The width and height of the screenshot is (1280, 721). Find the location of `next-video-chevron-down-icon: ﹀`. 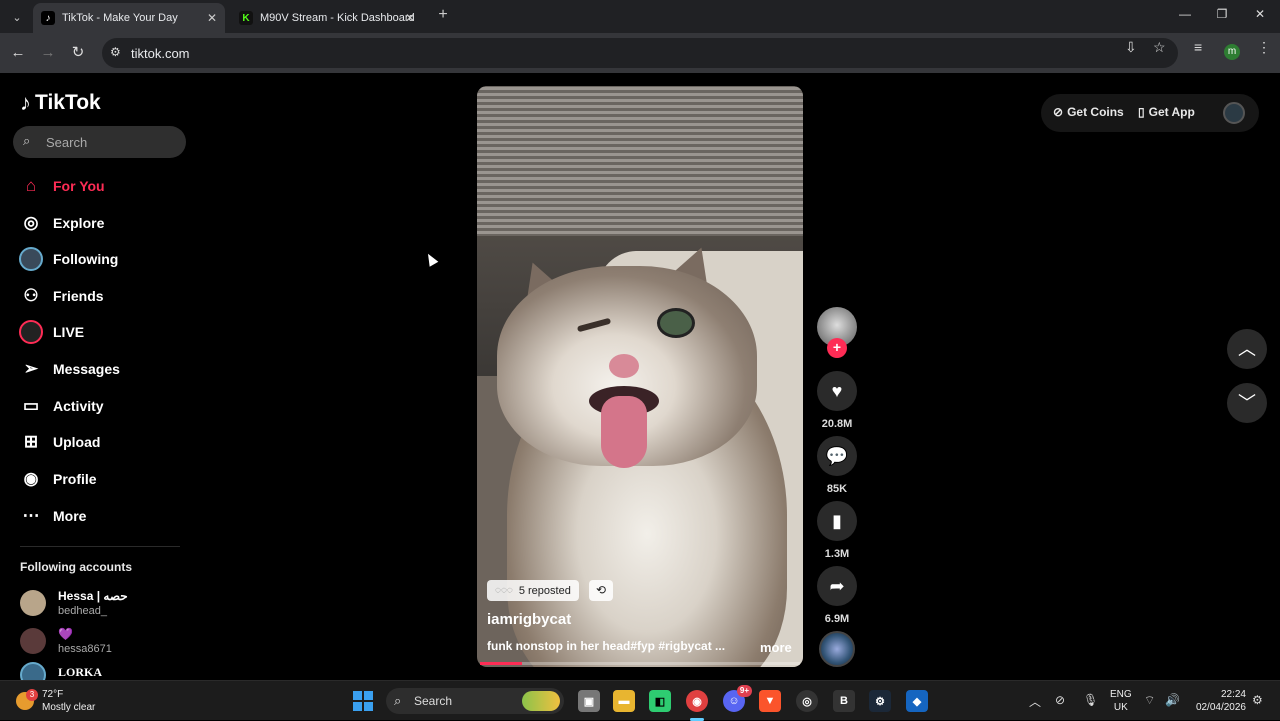

next-video-chevron-down-icon: ﹀ is located at coordinates (1247, 403).